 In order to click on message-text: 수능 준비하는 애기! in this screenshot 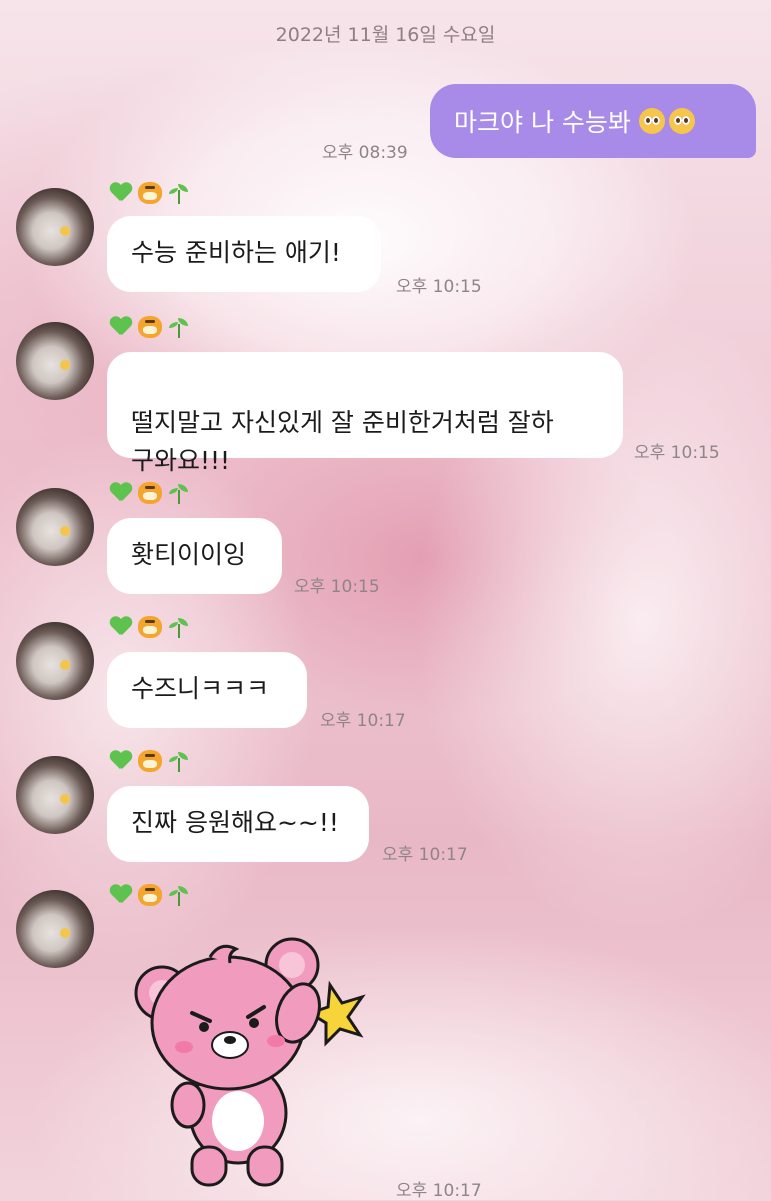, I will do `click(236, 252)`.